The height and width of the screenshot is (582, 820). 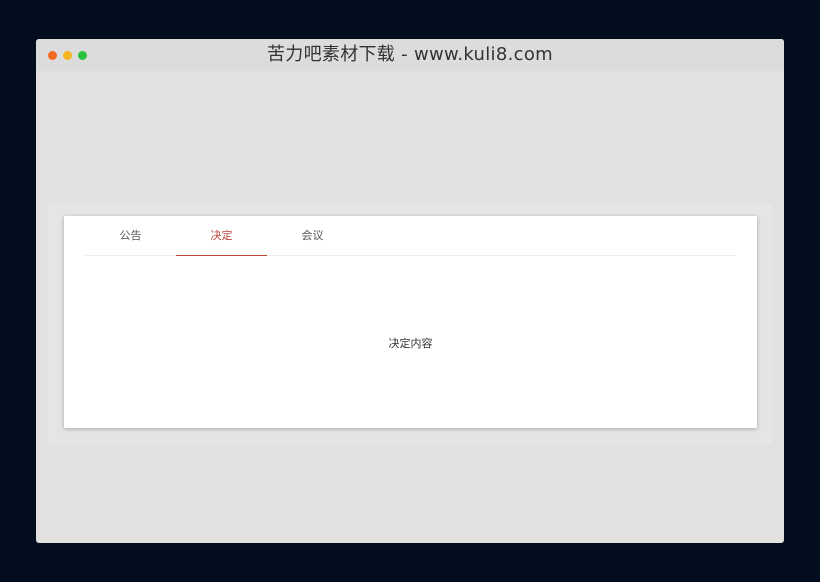 What do you see at coordinates (410, 236) in the screenshot?
I see `tab-bar: 公告 决定 会议` at bounding box center [410, 236].